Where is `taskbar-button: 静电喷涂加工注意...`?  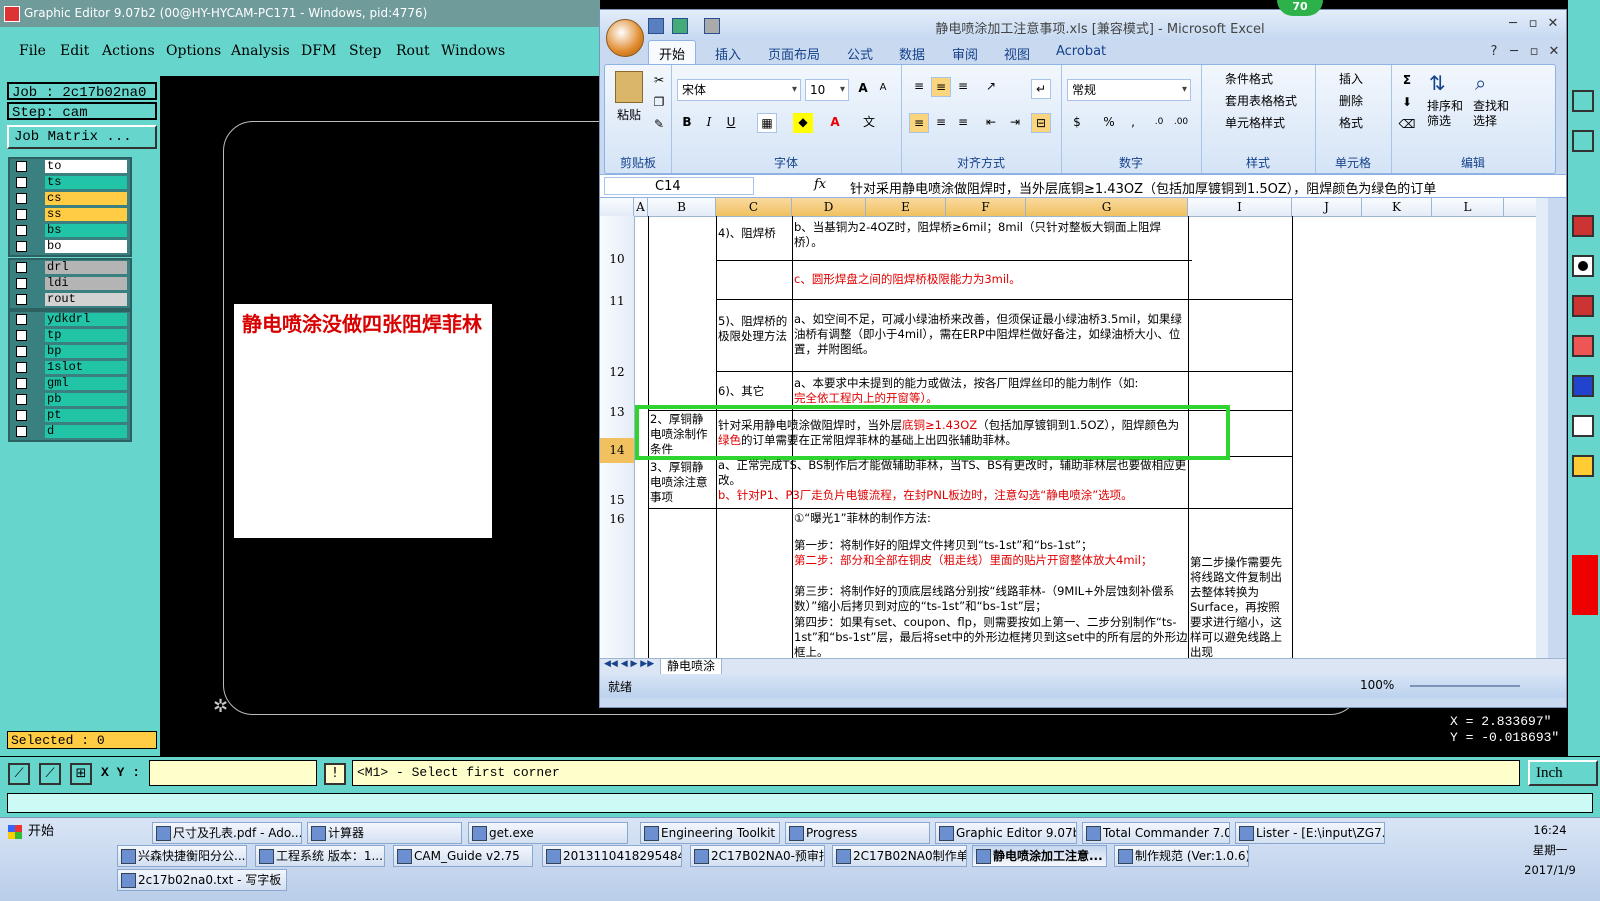
taskbar-button: 静电喷涂加工注意... is located at coordinates (1039, 856).